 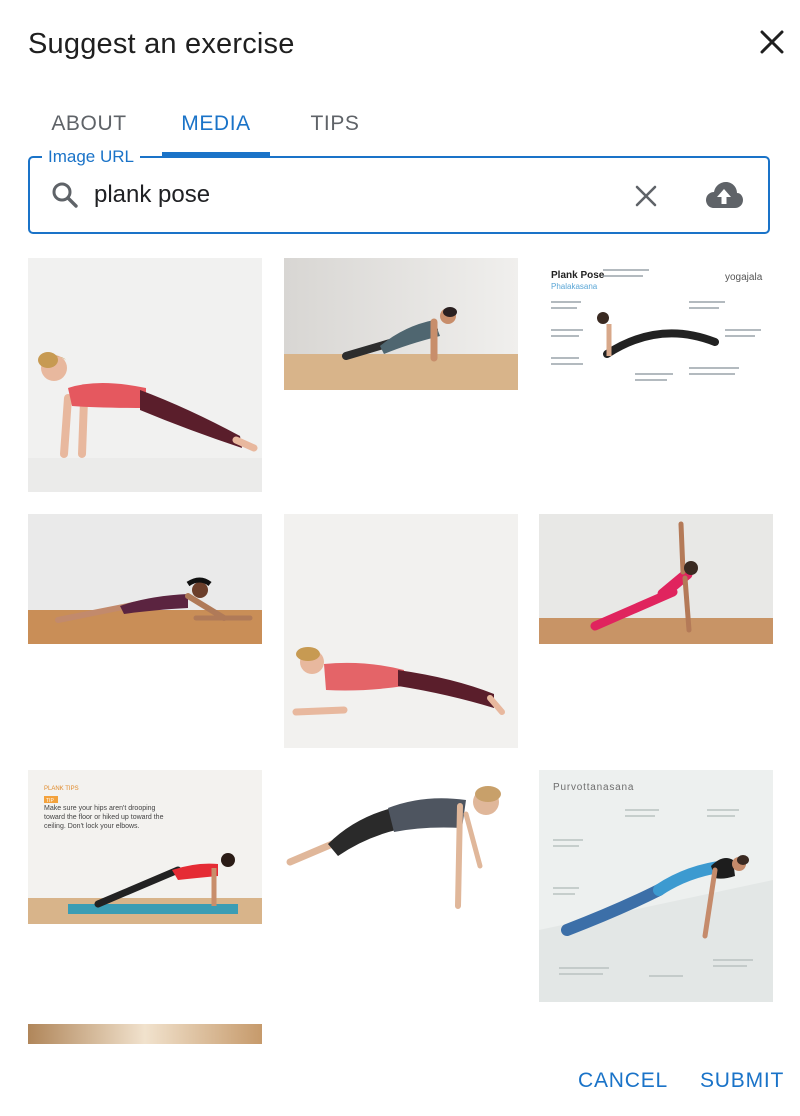 What do you see at coordinates (216, 128) in the screenshot?
I see `tab-media: MEDIA` at bounding box center [216, 128].